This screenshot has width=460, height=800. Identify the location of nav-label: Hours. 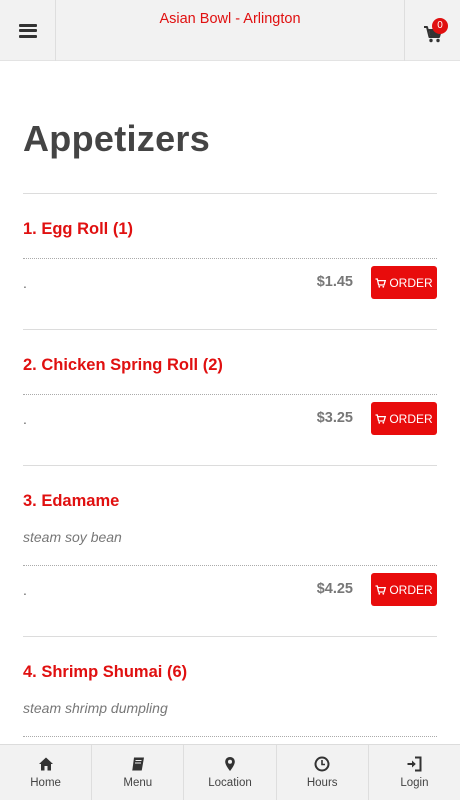
(322, 783).